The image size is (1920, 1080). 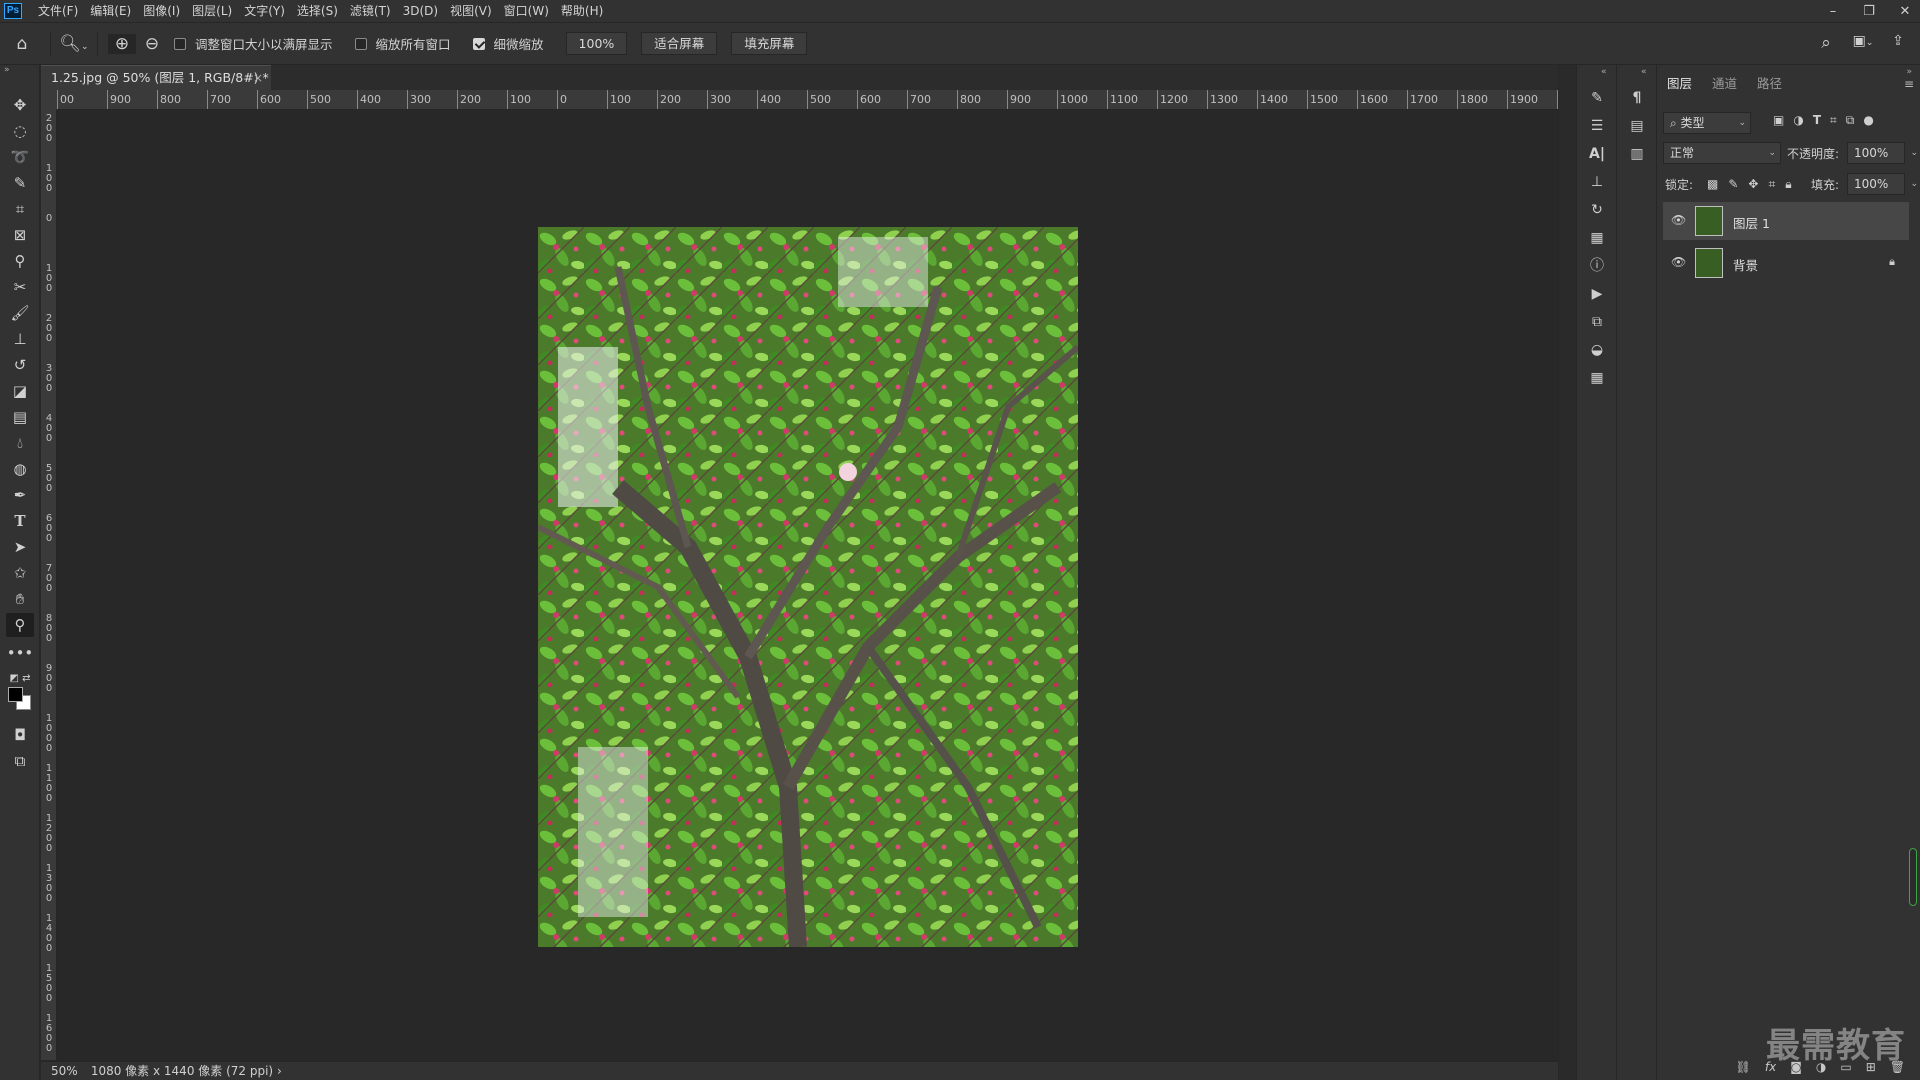 What do you see at coordinates (20, 761) in the screenshot?
I see `screen-mode-icon: ⧉` at bounding box center [20, 761].